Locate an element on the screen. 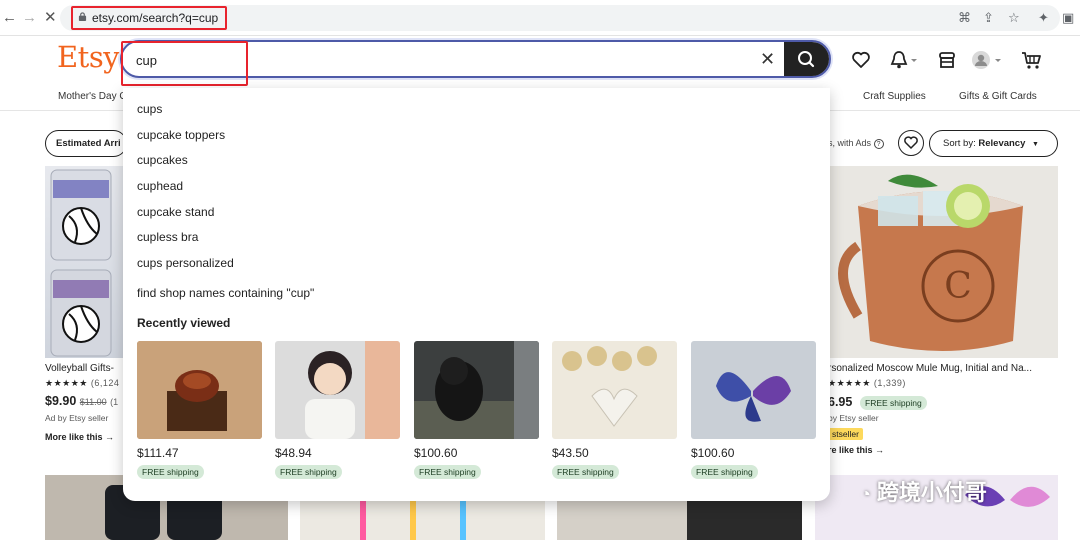 The image size is (1080, 540). back-arrow-icon: ← is located at coordinates (9, 18).